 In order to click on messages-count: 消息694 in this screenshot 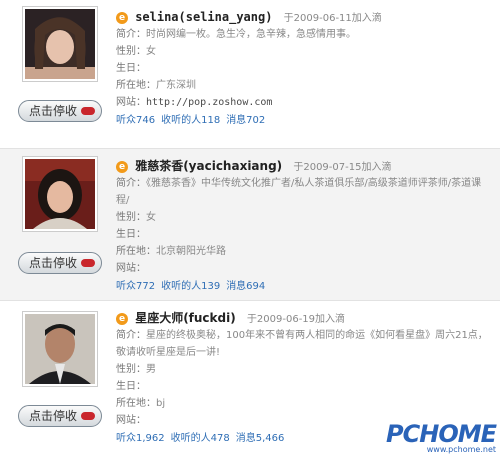, I will do `click(245, 286)`.